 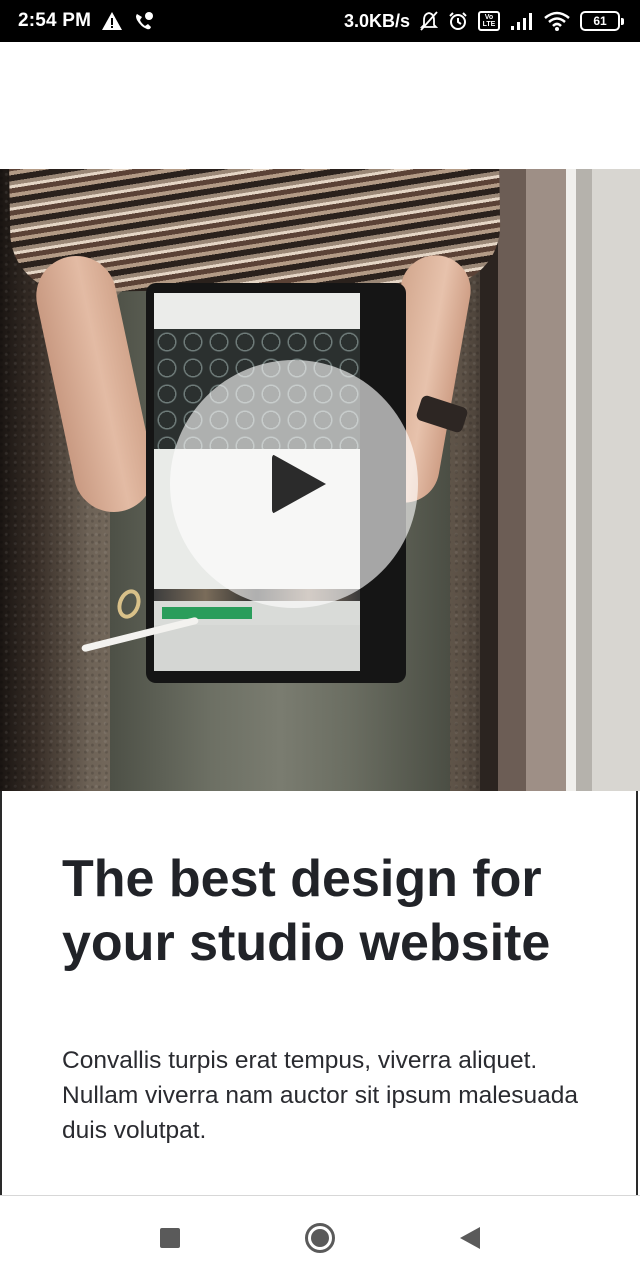 What do you see at coordinates (376, 20) in the screenshot?
I see `network-speed: 3.0KB/s` at bounding box center [376, 20].